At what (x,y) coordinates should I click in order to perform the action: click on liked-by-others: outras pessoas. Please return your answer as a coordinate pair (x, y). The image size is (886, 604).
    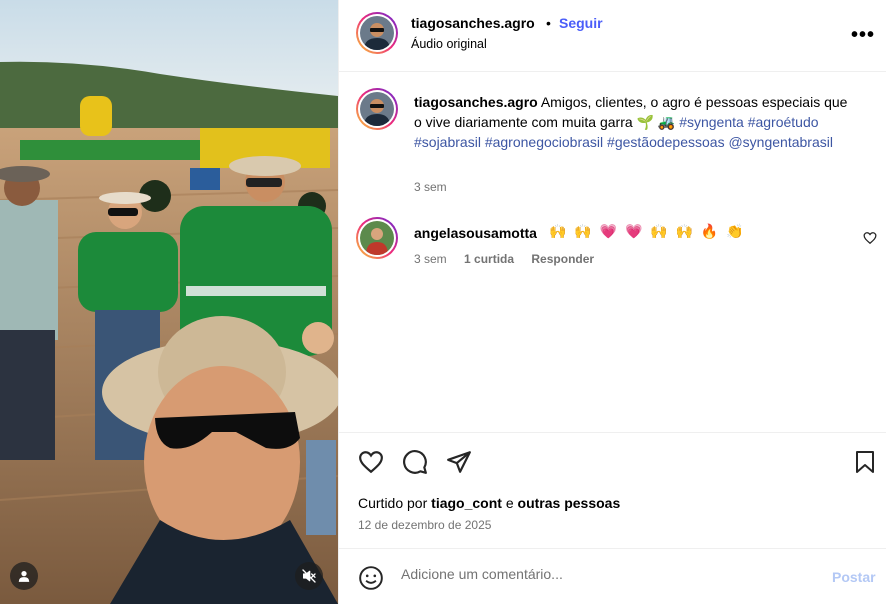
    Looking at the image, I should click on (569, 503).